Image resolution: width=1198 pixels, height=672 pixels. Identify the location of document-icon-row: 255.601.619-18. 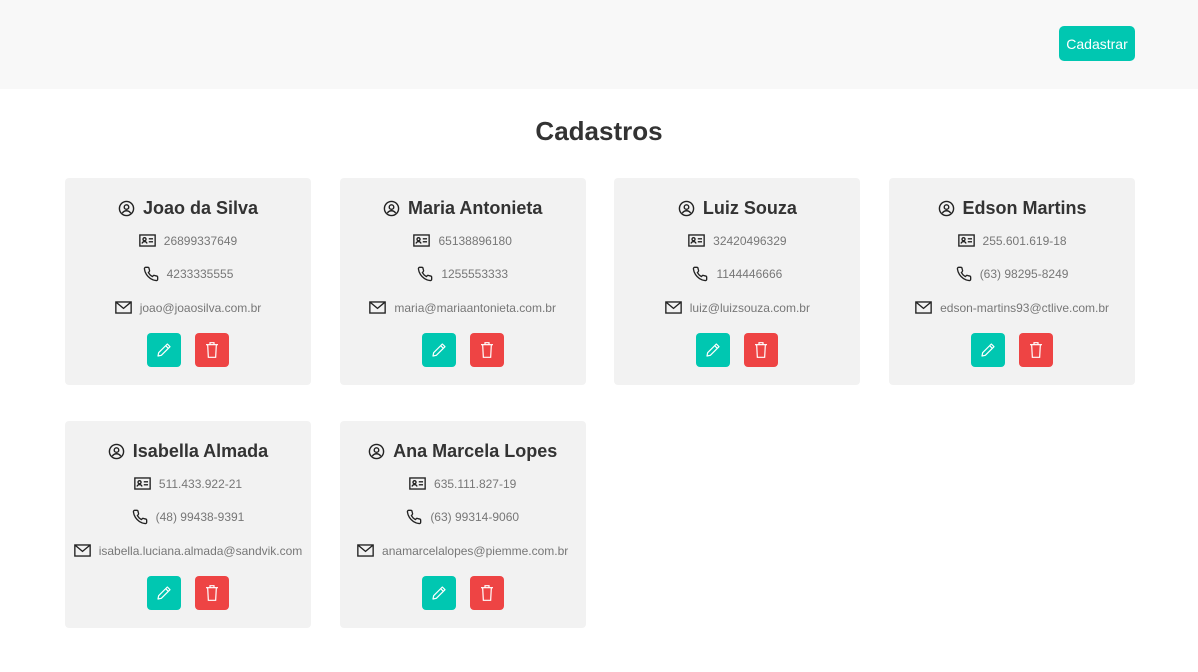
(1012, 240).